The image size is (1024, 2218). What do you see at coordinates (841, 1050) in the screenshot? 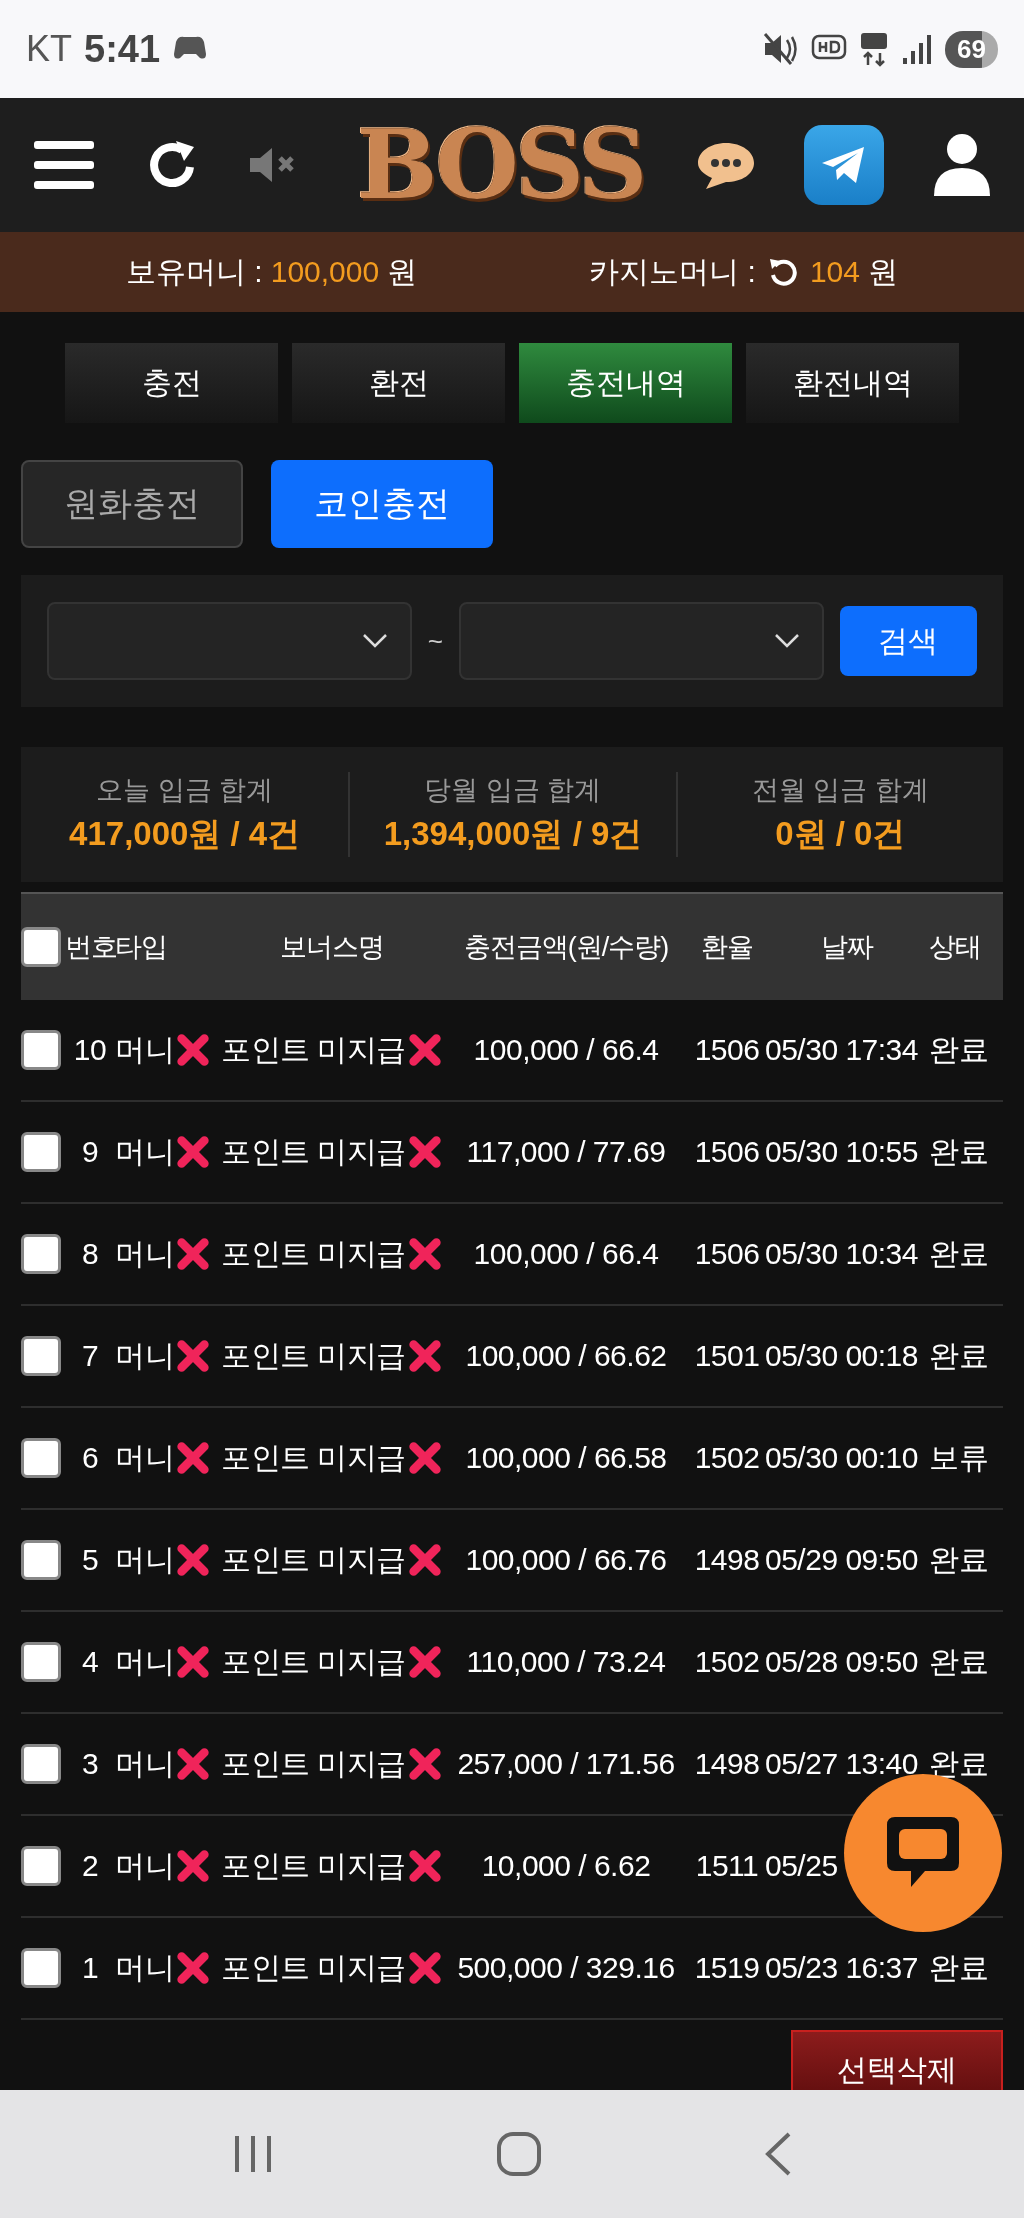
I see `table-cell: 05/30 17:34` at bounding box center [841, 1050].